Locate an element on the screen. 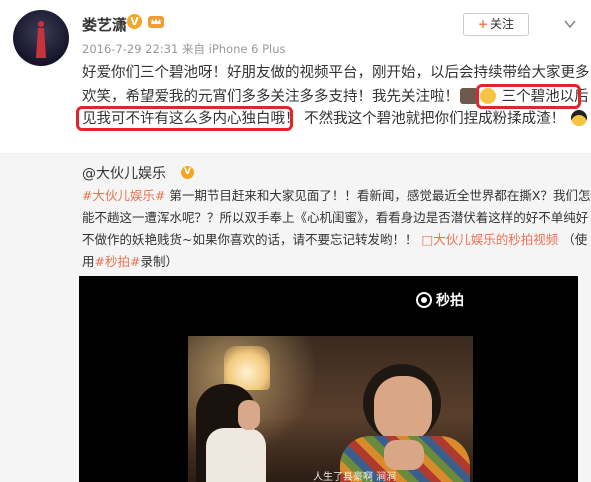 The height and width of the screenshot is (482, 591). post-meta: 2016-7-29 22:31 来自 iPhone 6 Plus is located at coordinates (184, 49).